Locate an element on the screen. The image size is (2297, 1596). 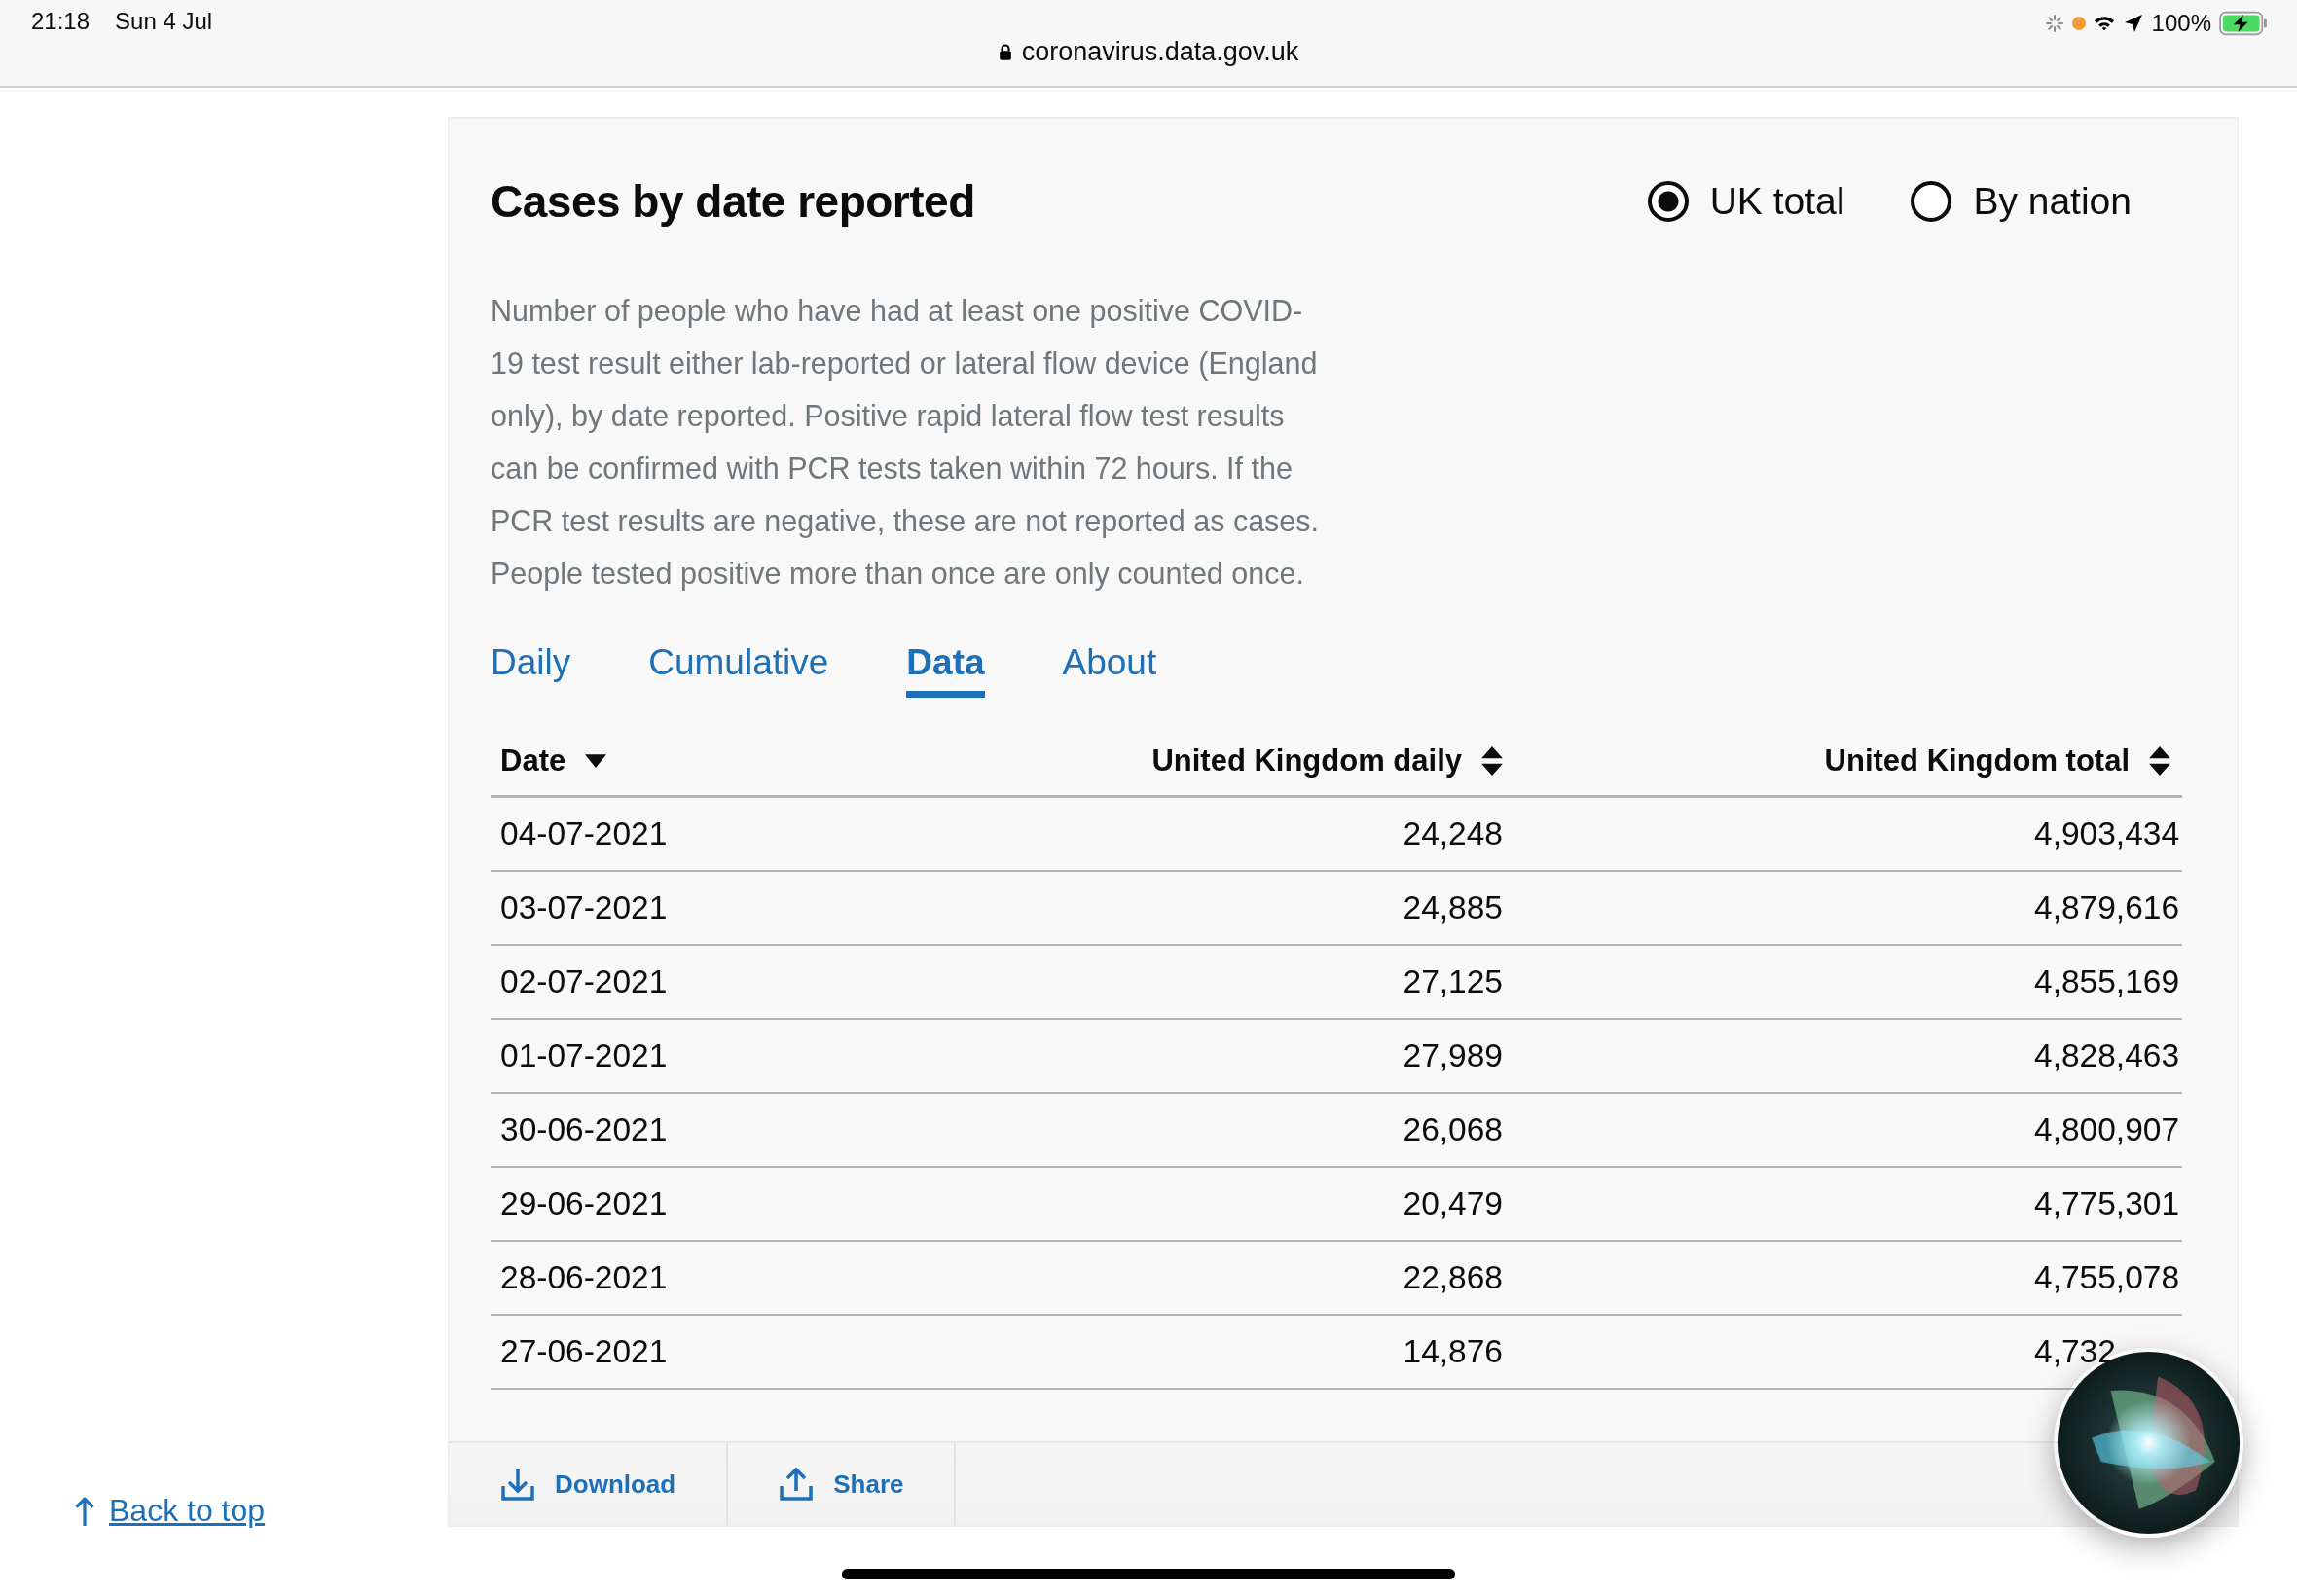
table-cell-text: 4,775,301 is located at coordinates (2107, 1203).